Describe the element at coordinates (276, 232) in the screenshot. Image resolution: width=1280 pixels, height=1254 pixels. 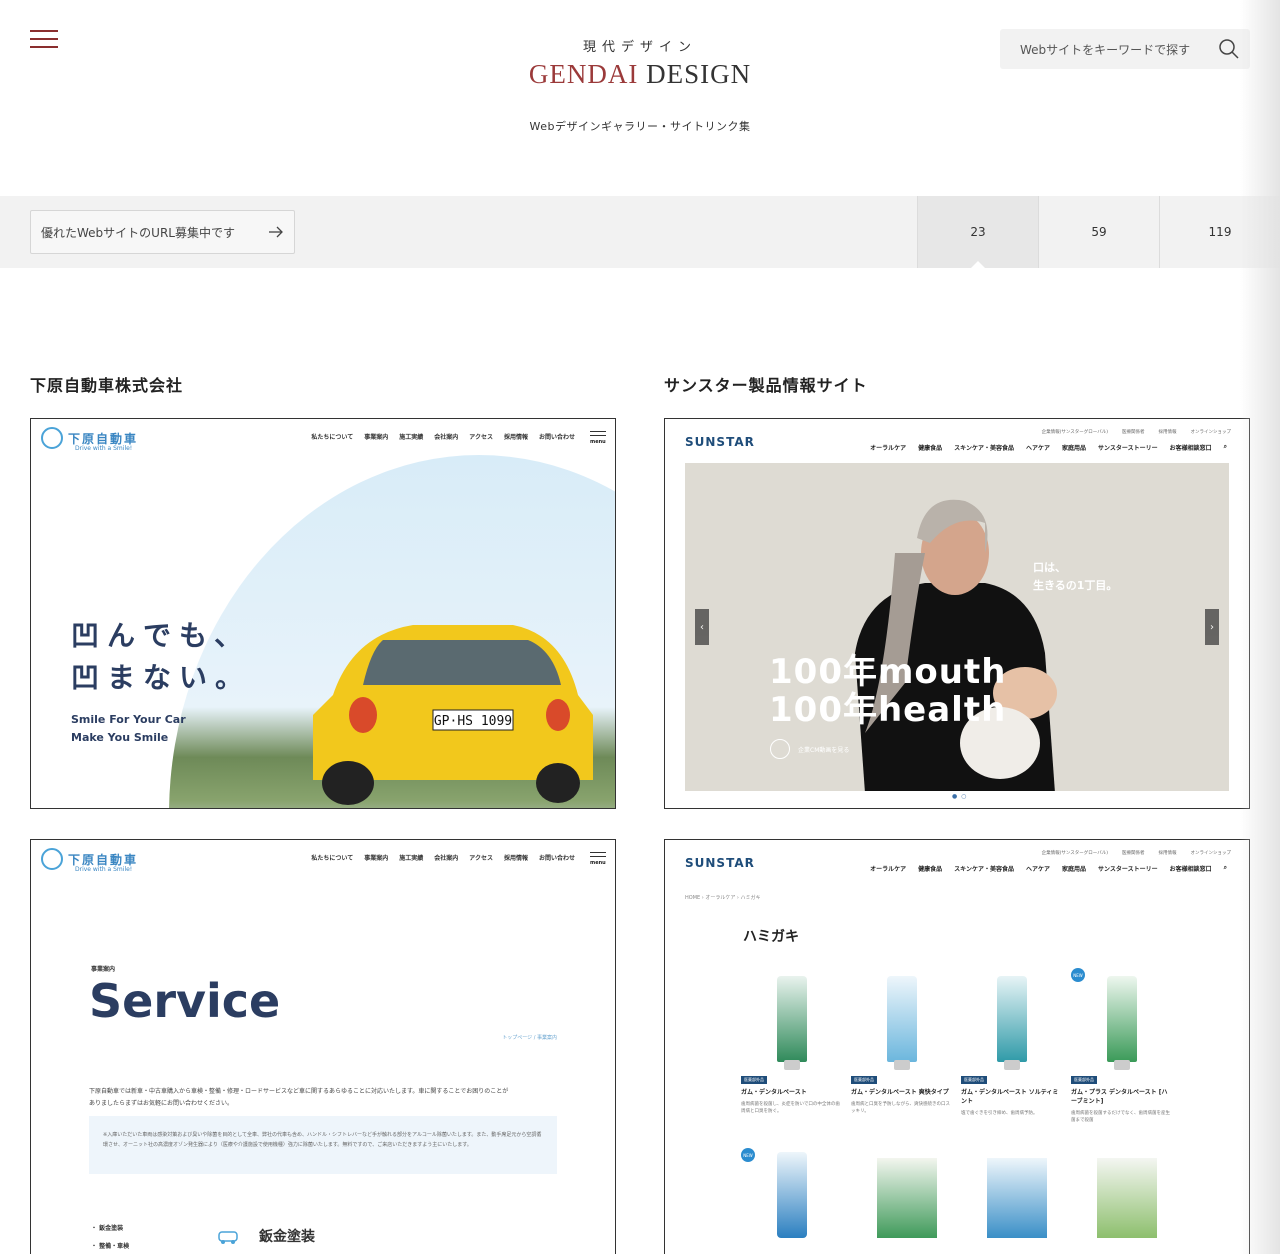
I see `arrow-right-icon` at that location.